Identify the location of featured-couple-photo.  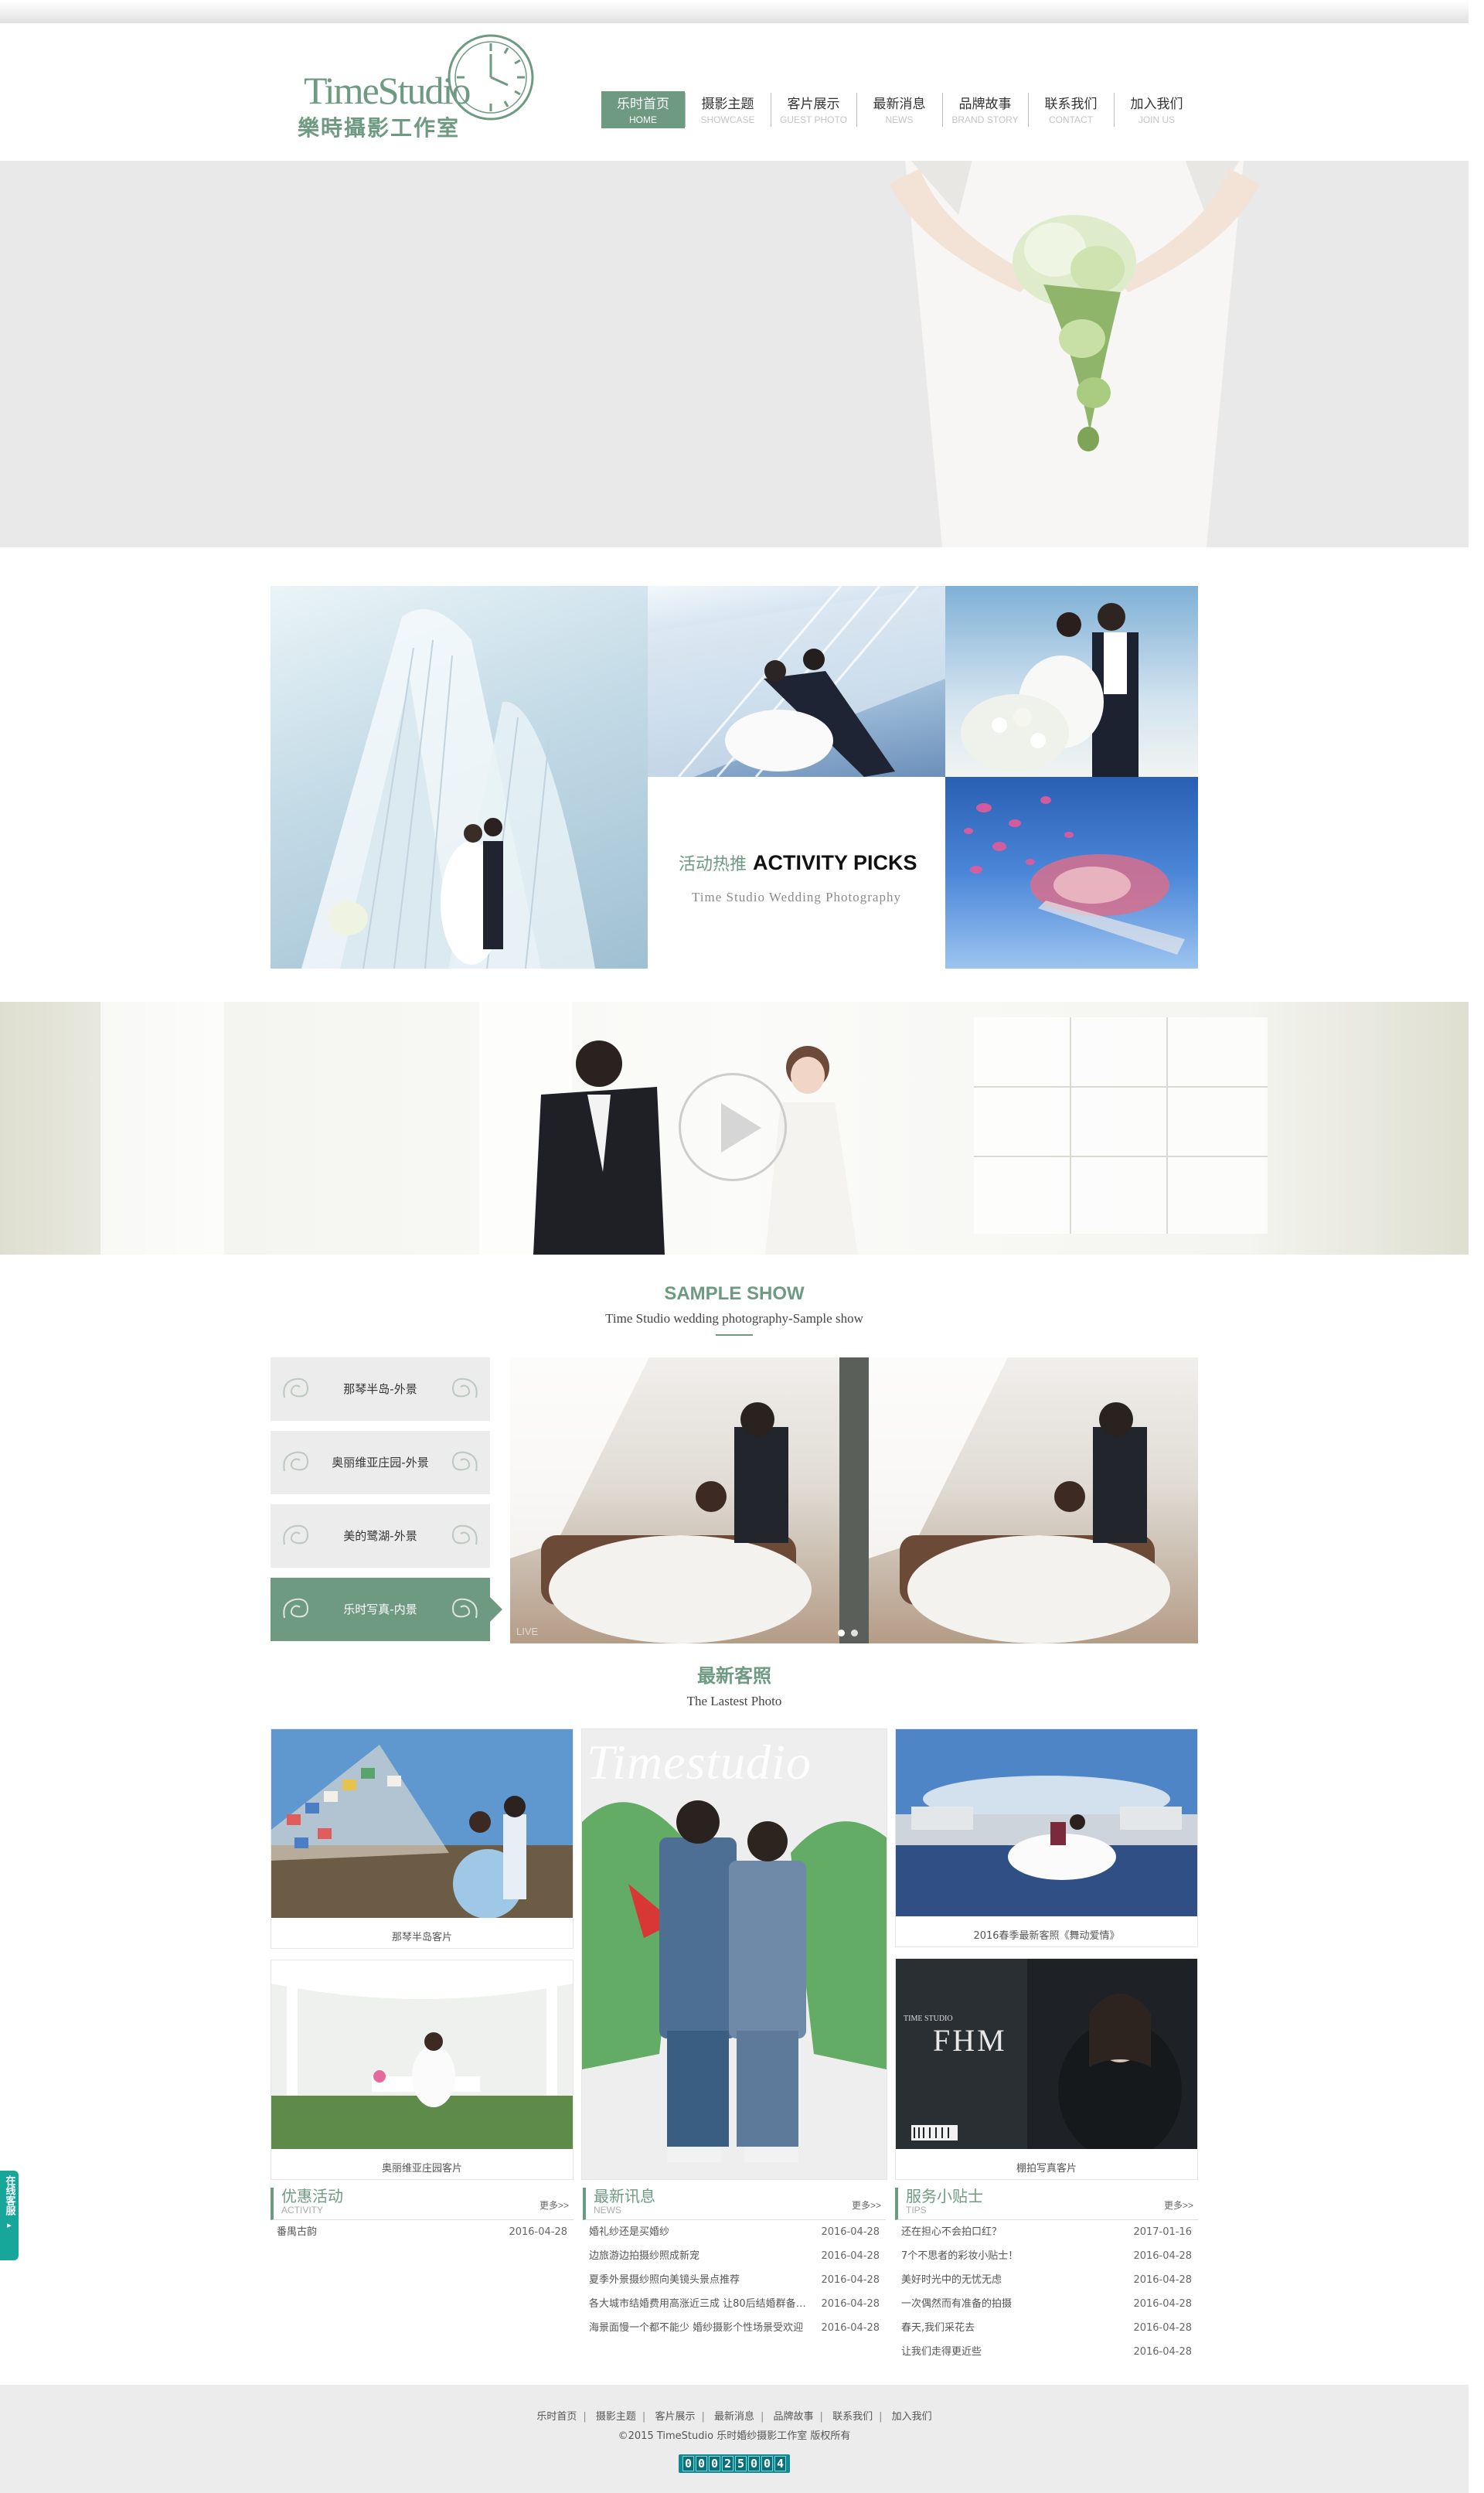
(734, 1954).